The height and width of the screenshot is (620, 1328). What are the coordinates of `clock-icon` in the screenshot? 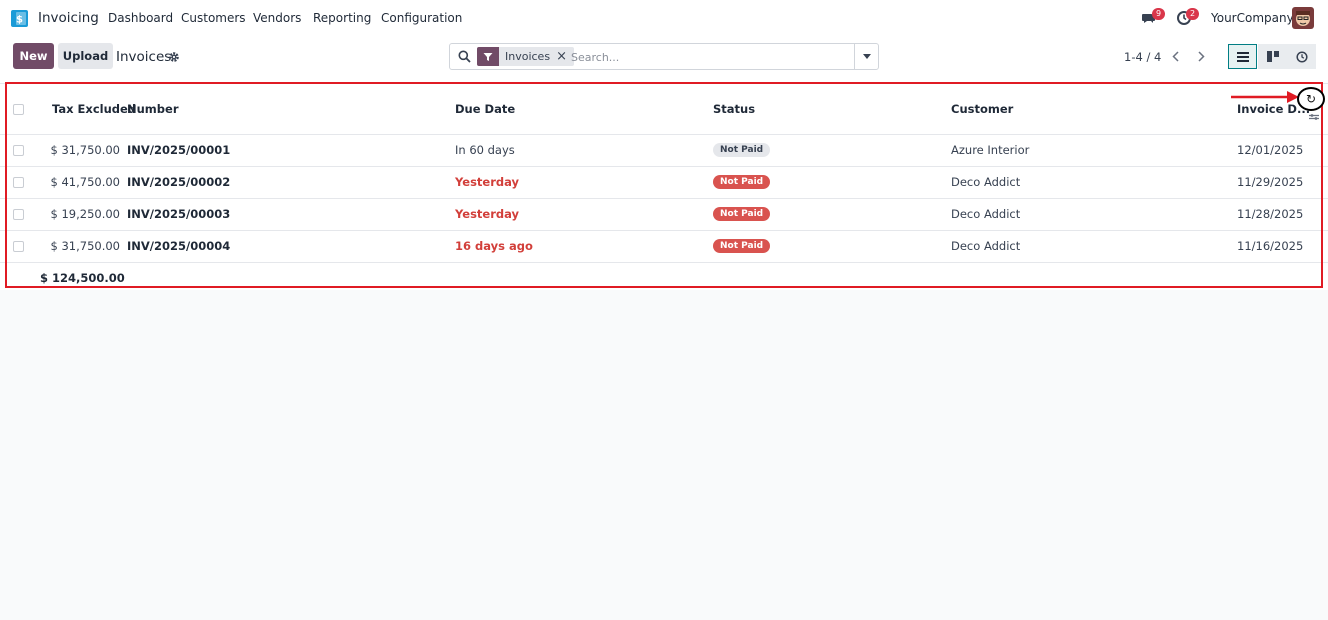 It's located at (1301, 56).